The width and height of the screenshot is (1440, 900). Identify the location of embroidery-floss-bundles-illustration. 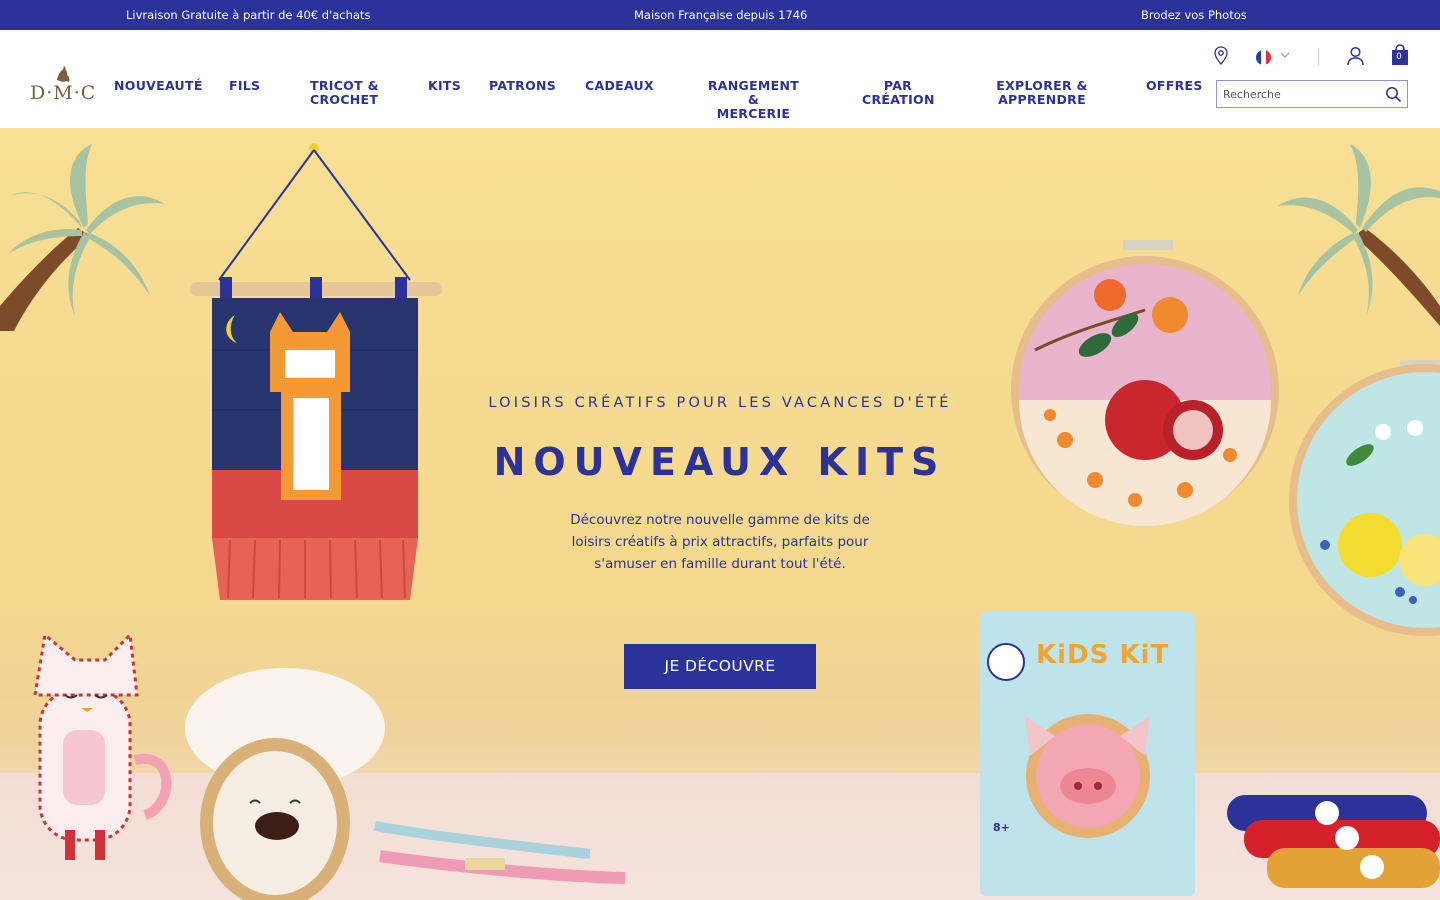
(1333, 841).